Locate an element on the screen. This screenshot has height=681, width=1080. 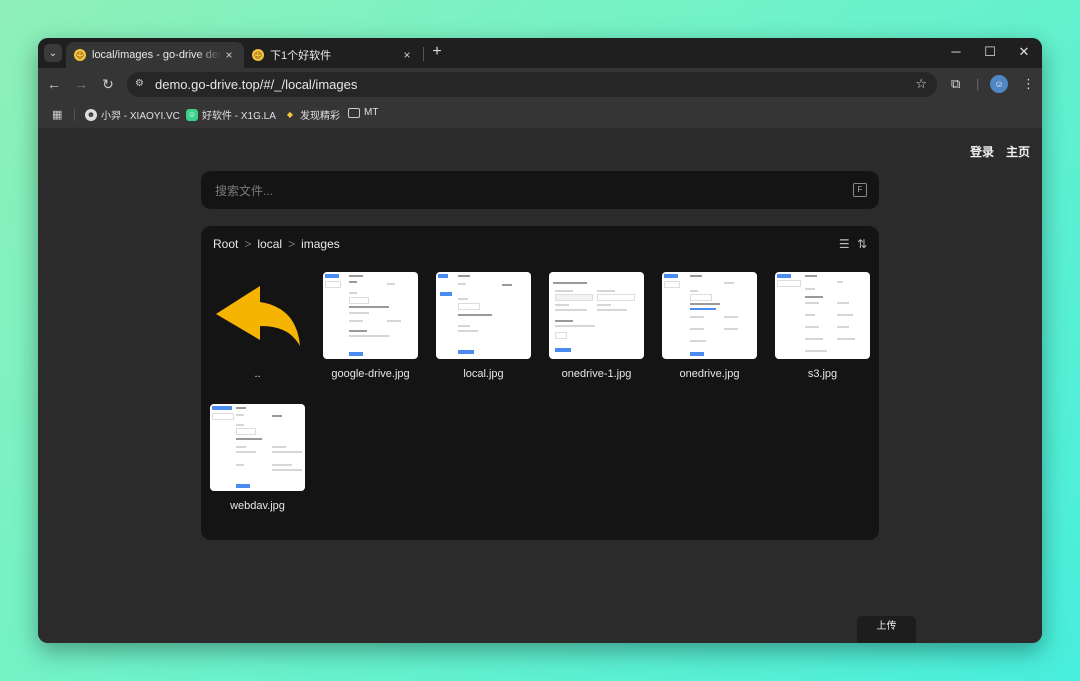
file-item: onedrive.jpg is located at coordinates (709, 326).